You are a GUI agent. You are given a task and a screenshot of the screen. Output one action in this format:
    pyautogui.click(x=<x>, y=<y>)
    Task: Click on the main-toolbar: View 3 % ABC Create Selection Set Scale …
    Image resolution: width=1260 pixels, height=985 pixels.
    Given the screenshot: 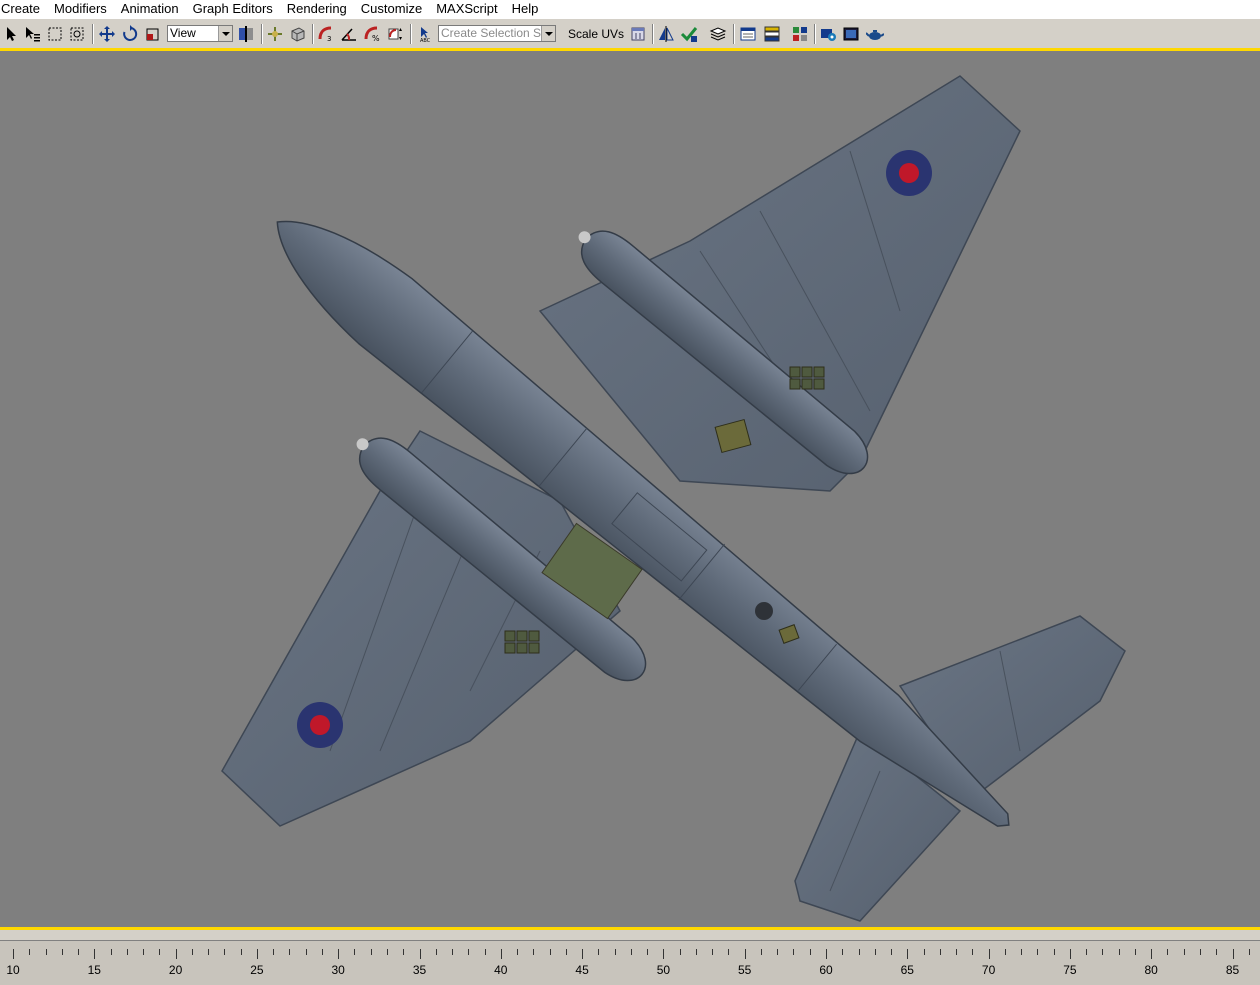 What is the action you would take?
    pyautogui.click(x=630, y=33)
    